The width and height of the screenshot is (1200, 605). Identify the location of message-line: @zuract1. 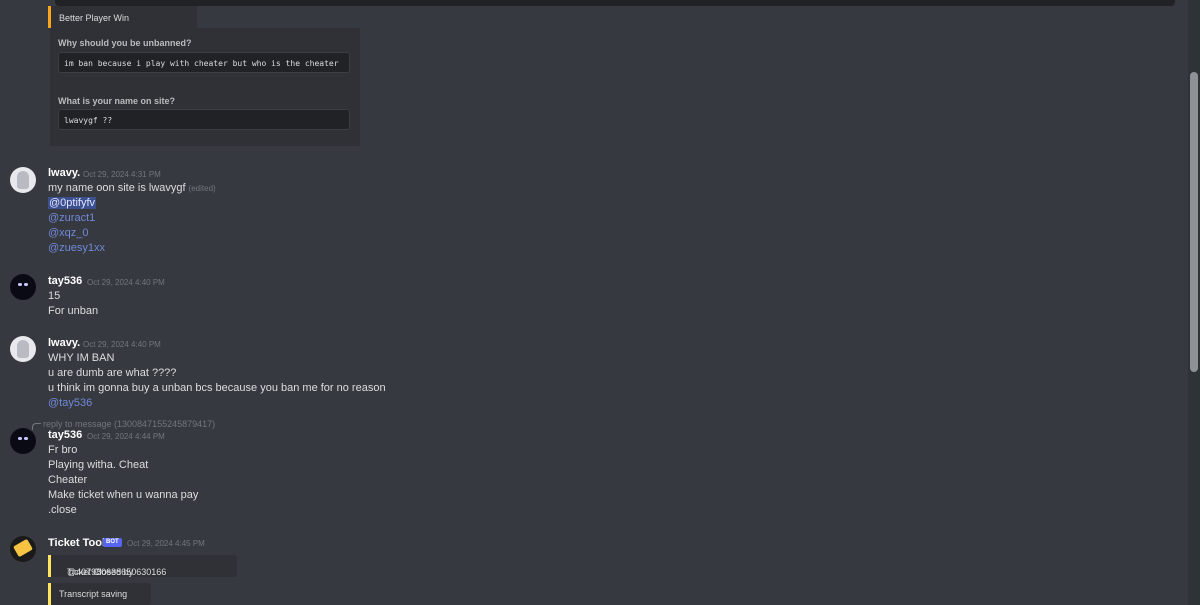
(71, 218).